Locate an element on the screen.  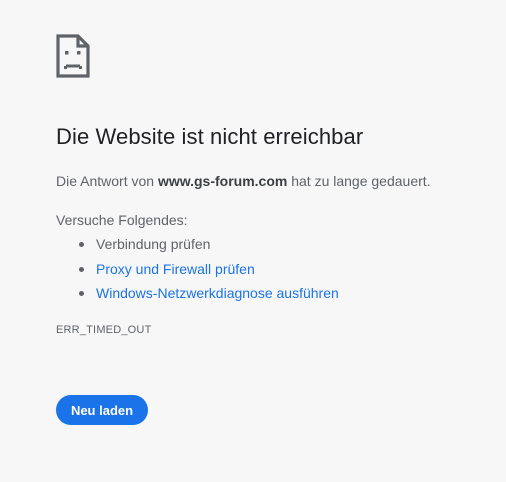
suggestion-item-proxy-firewall: Proxy und Firewall prüfen is located at coordinates (197, 270).